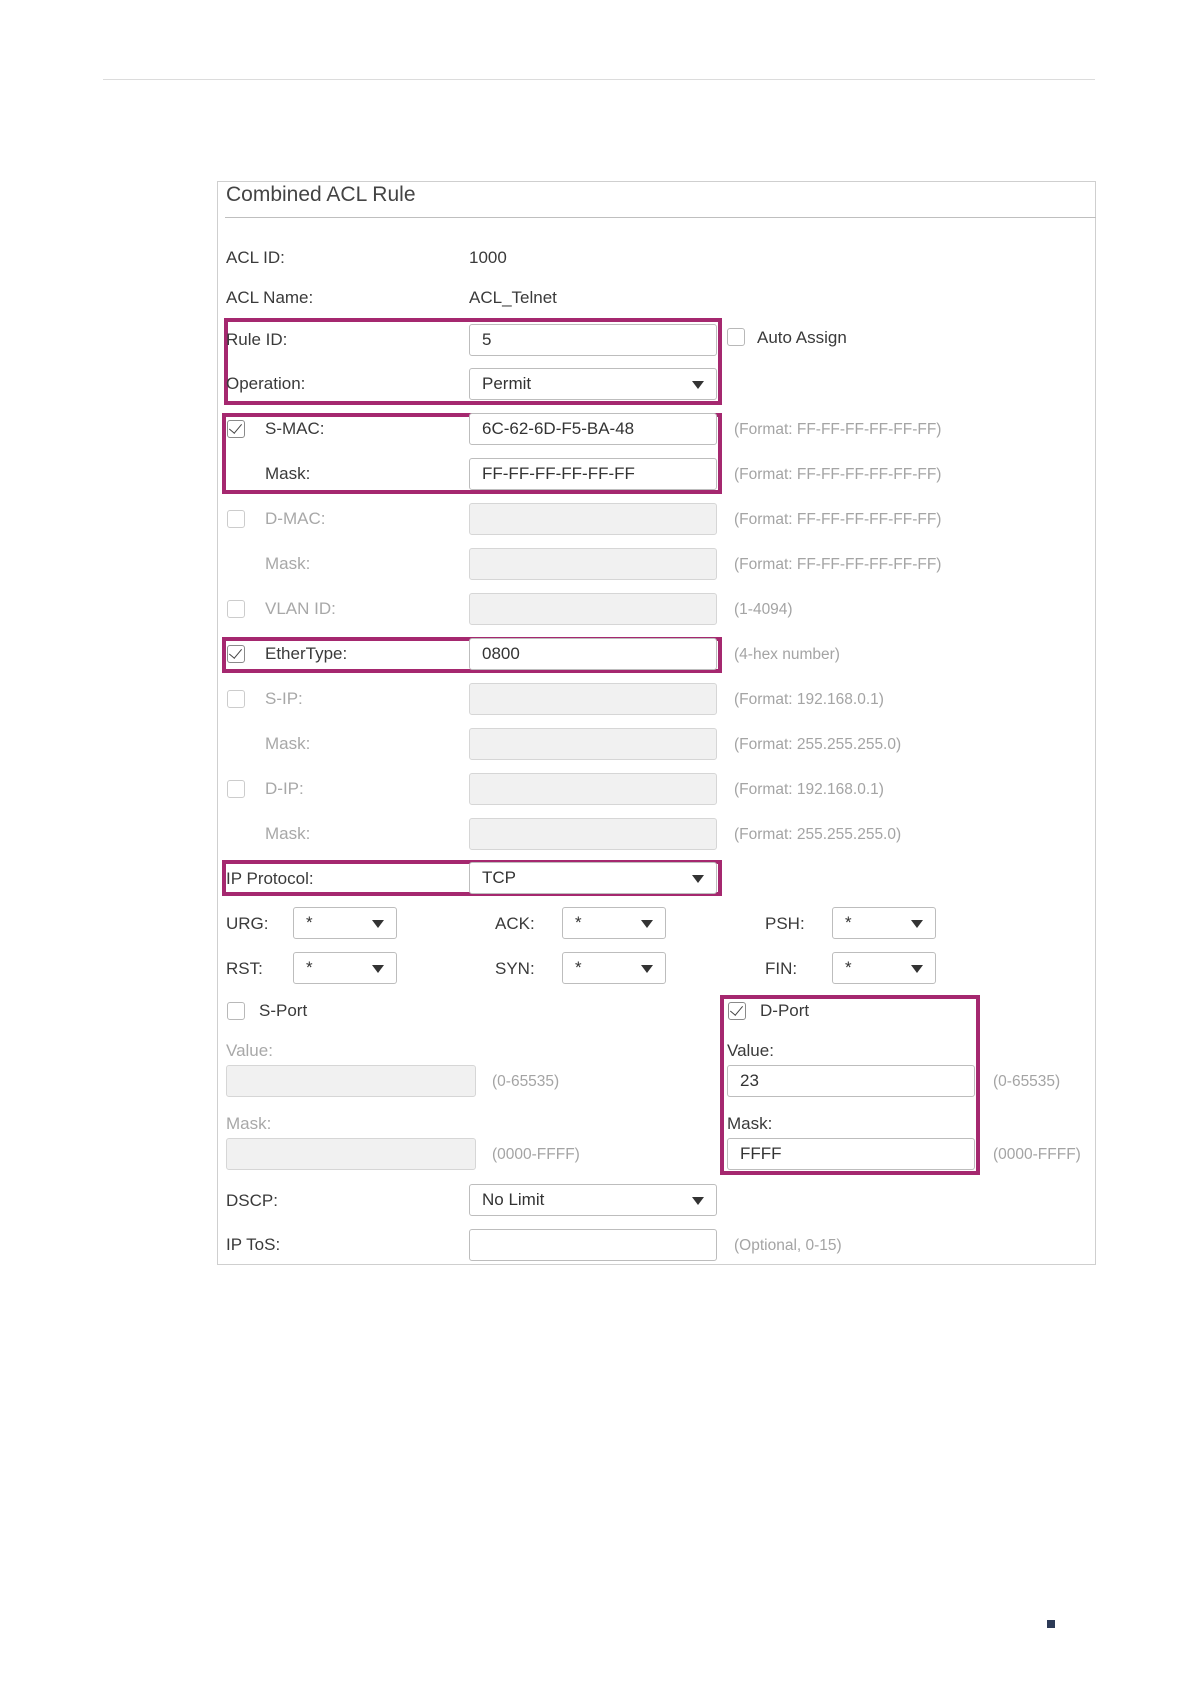 The image size is (1191, 1684). What do you see at coordinates (818, 834) in the screenshot?
I see `d-ip-mask-hint: (Format: 255.255.255.0)` at bounding box center [818, 834].